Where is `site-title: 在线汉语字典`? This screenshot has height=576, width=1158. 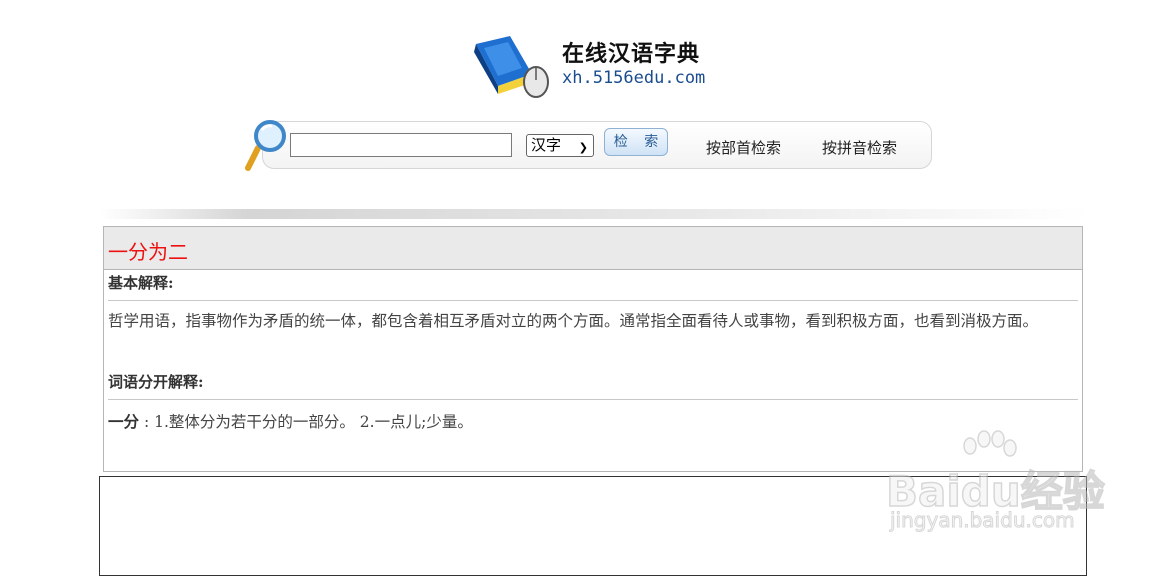 site-title: 在线汉语字典 is located at coordinates (631, 54).